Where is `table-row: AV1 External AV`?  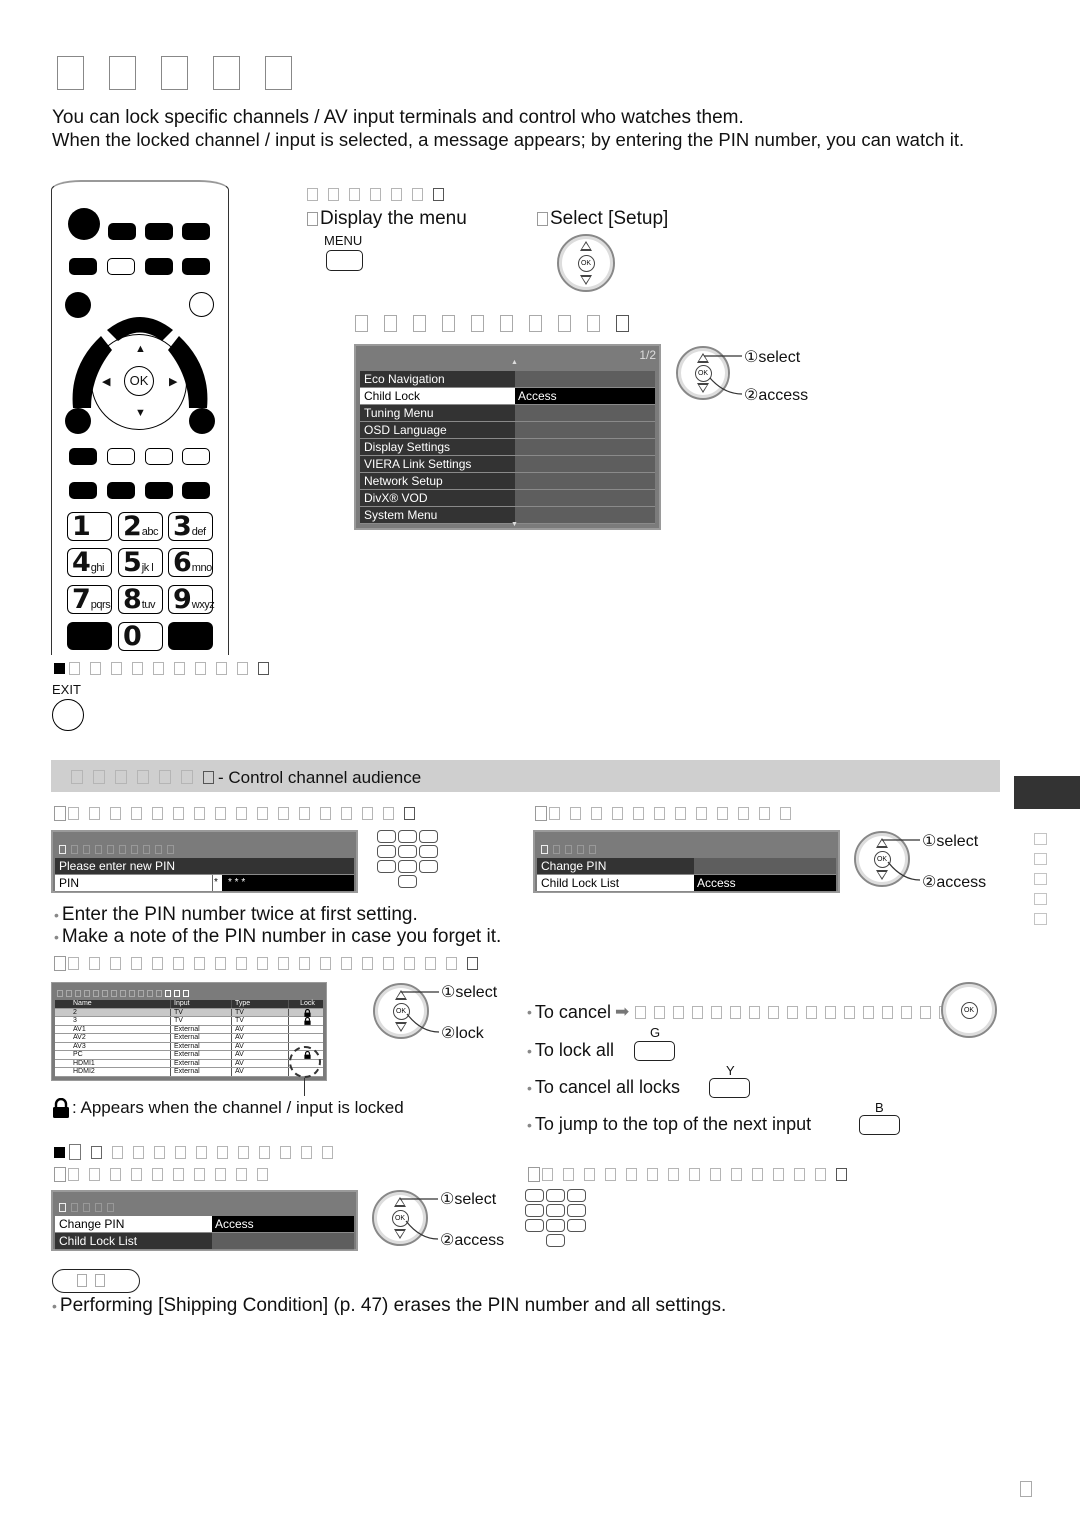 table-row: AV1 External AV is located at coordinates (189, 1029).